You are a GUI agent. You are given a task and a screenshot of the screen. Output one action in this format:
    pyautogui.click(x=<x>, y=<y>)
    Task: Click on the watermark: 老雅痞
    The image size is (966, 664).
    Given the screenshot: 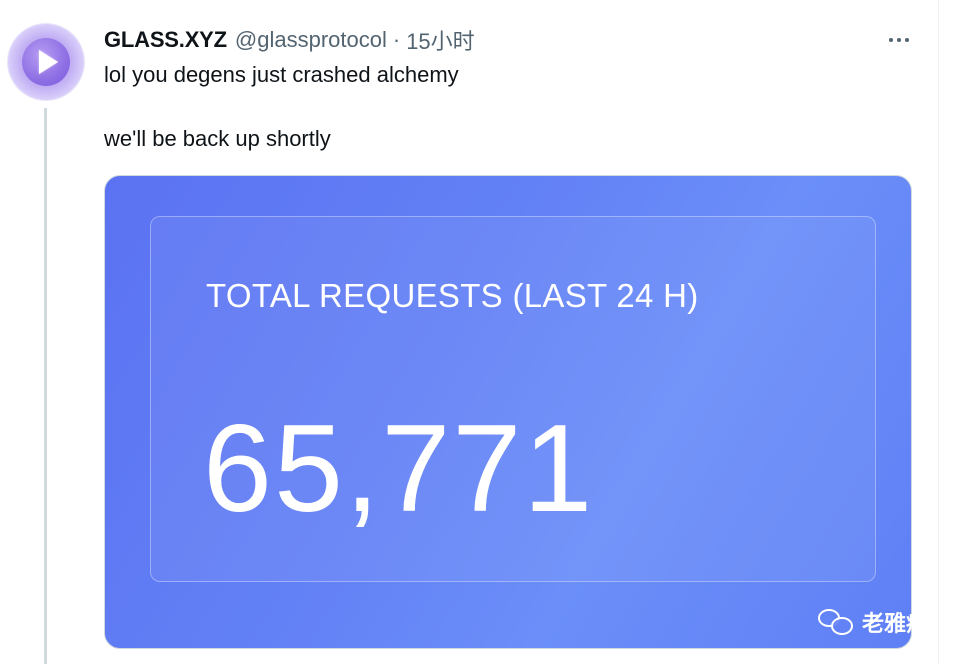 What is the action you would take?
    pyautogui.click(x=872, y=622)
    